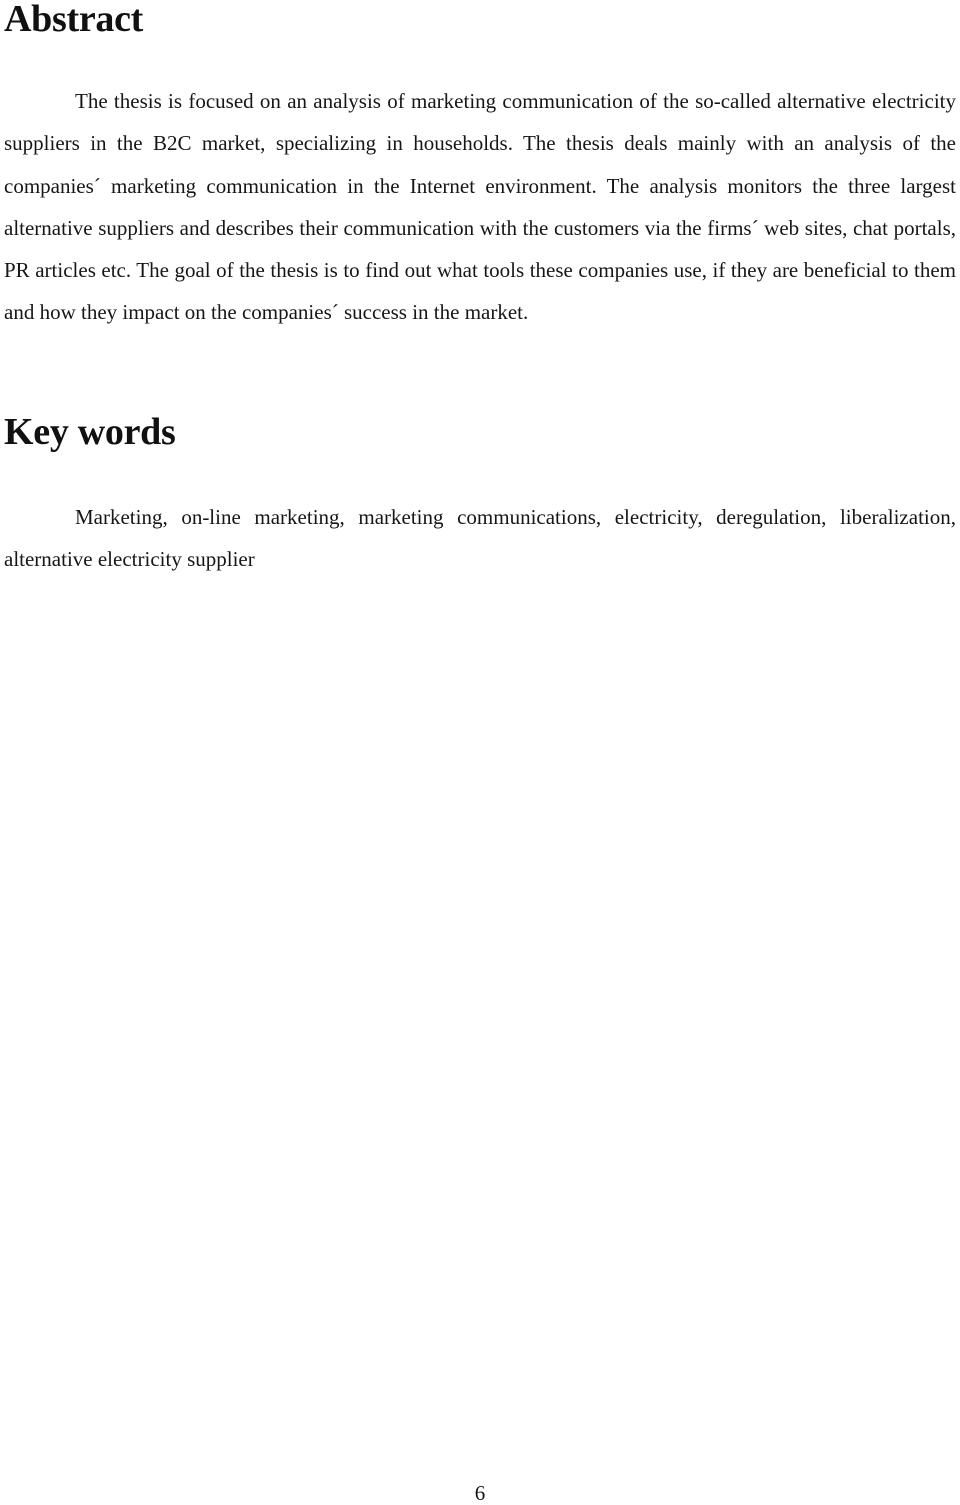  I want to click on abstract-heading: Abstract, so click(74, 20).